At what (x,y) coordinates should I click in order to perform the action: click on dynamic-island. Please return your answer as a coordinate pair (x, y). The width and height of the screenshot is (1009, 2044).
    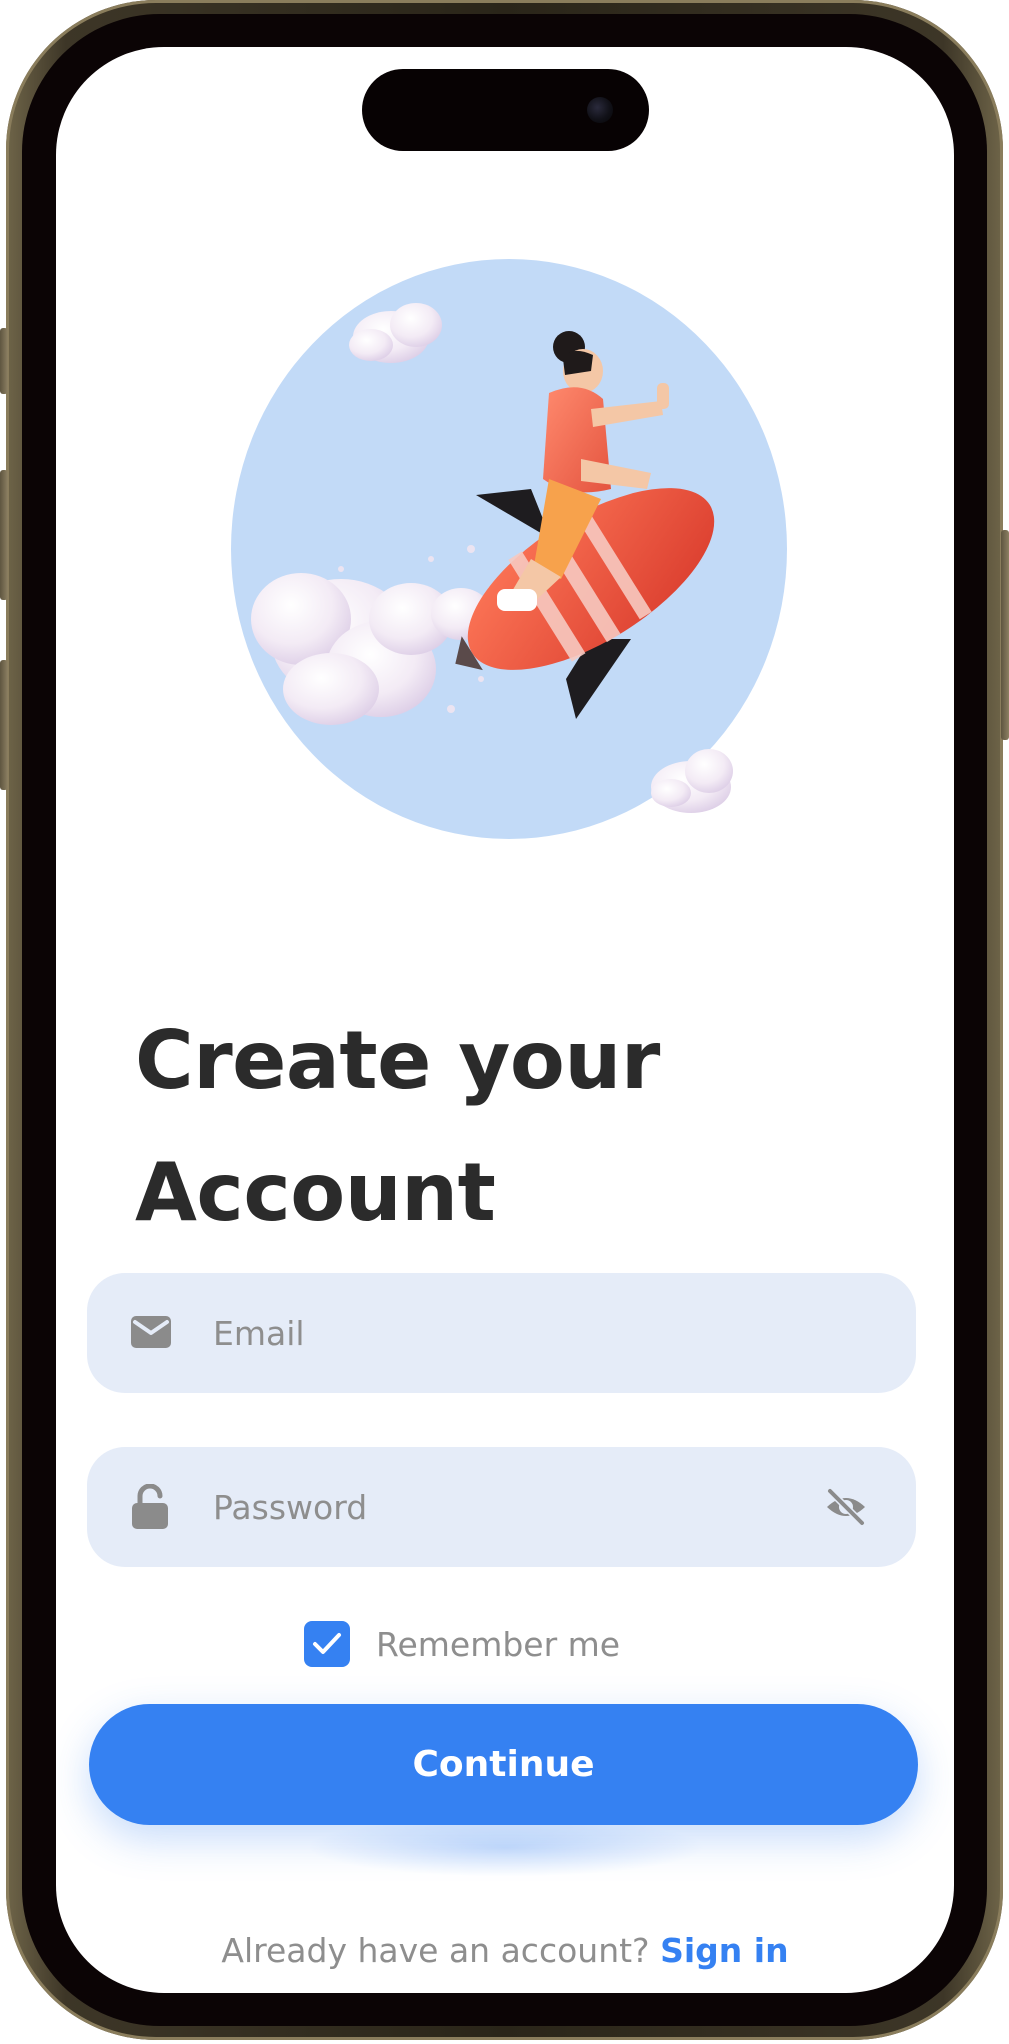
    Looking at the image, I should click on (505, 110).